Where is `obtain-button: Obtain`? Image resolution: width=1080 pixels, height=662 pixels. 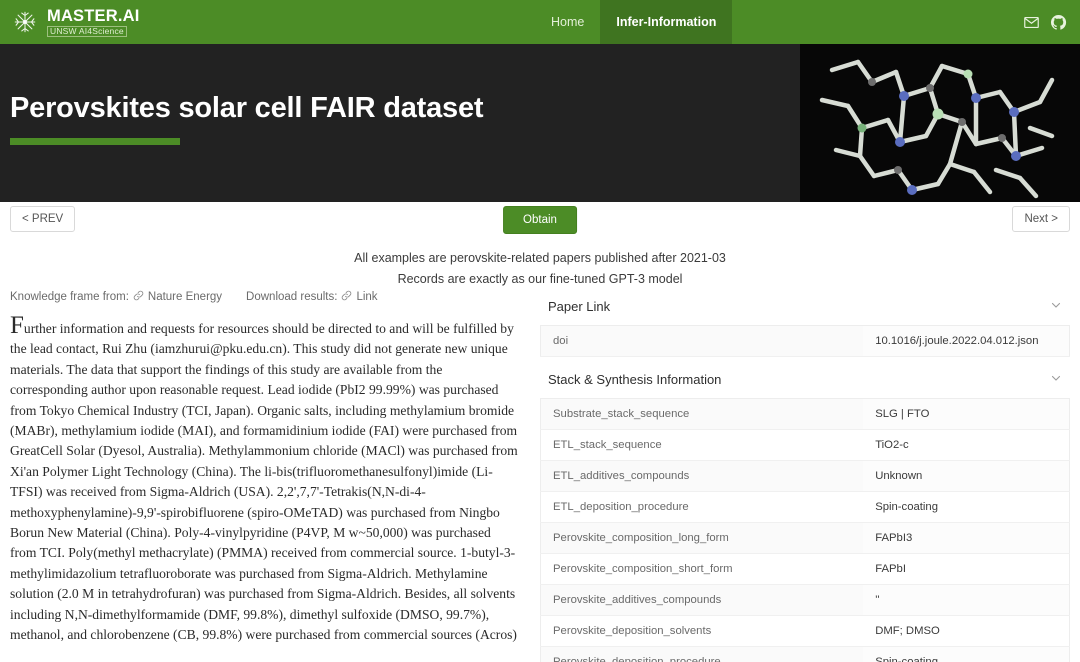
obtain-button: Obtain is located at coordinates (540, 220).